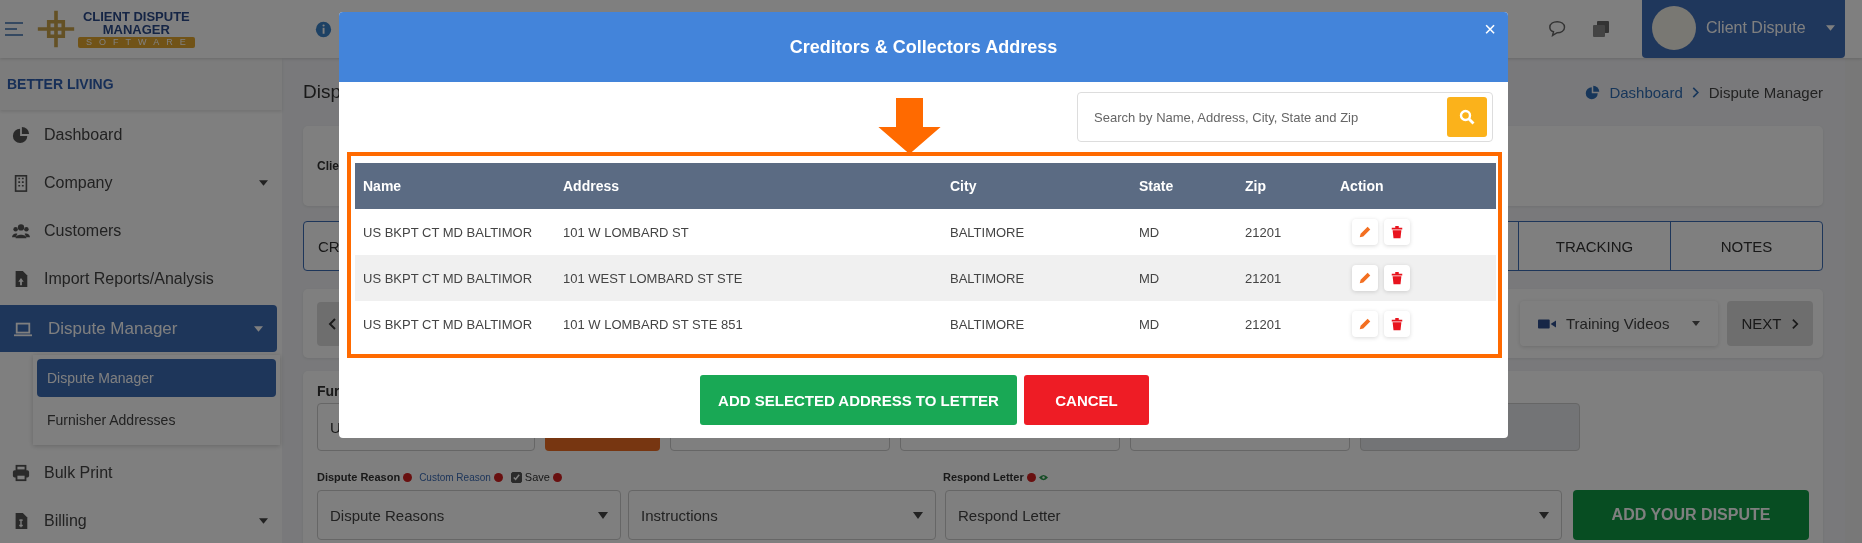 The height and width of the screenshot is (543, 1862). What do you see at coordinates (1646, 92) in the screenshot?
I see `breadcrumb-link: Dashboard` at bounding box center [1646, 92].